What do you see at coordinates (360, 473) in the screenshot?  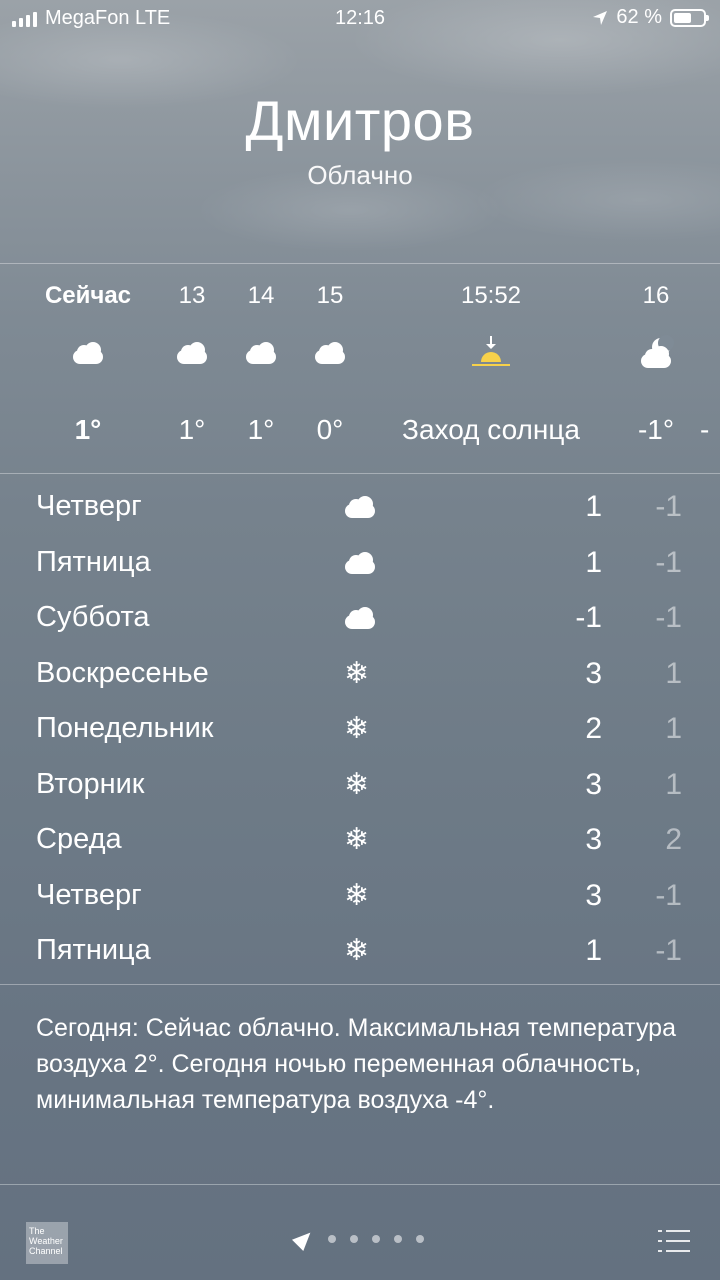 I see `divider-hourly` at bounding box center [360, 473].